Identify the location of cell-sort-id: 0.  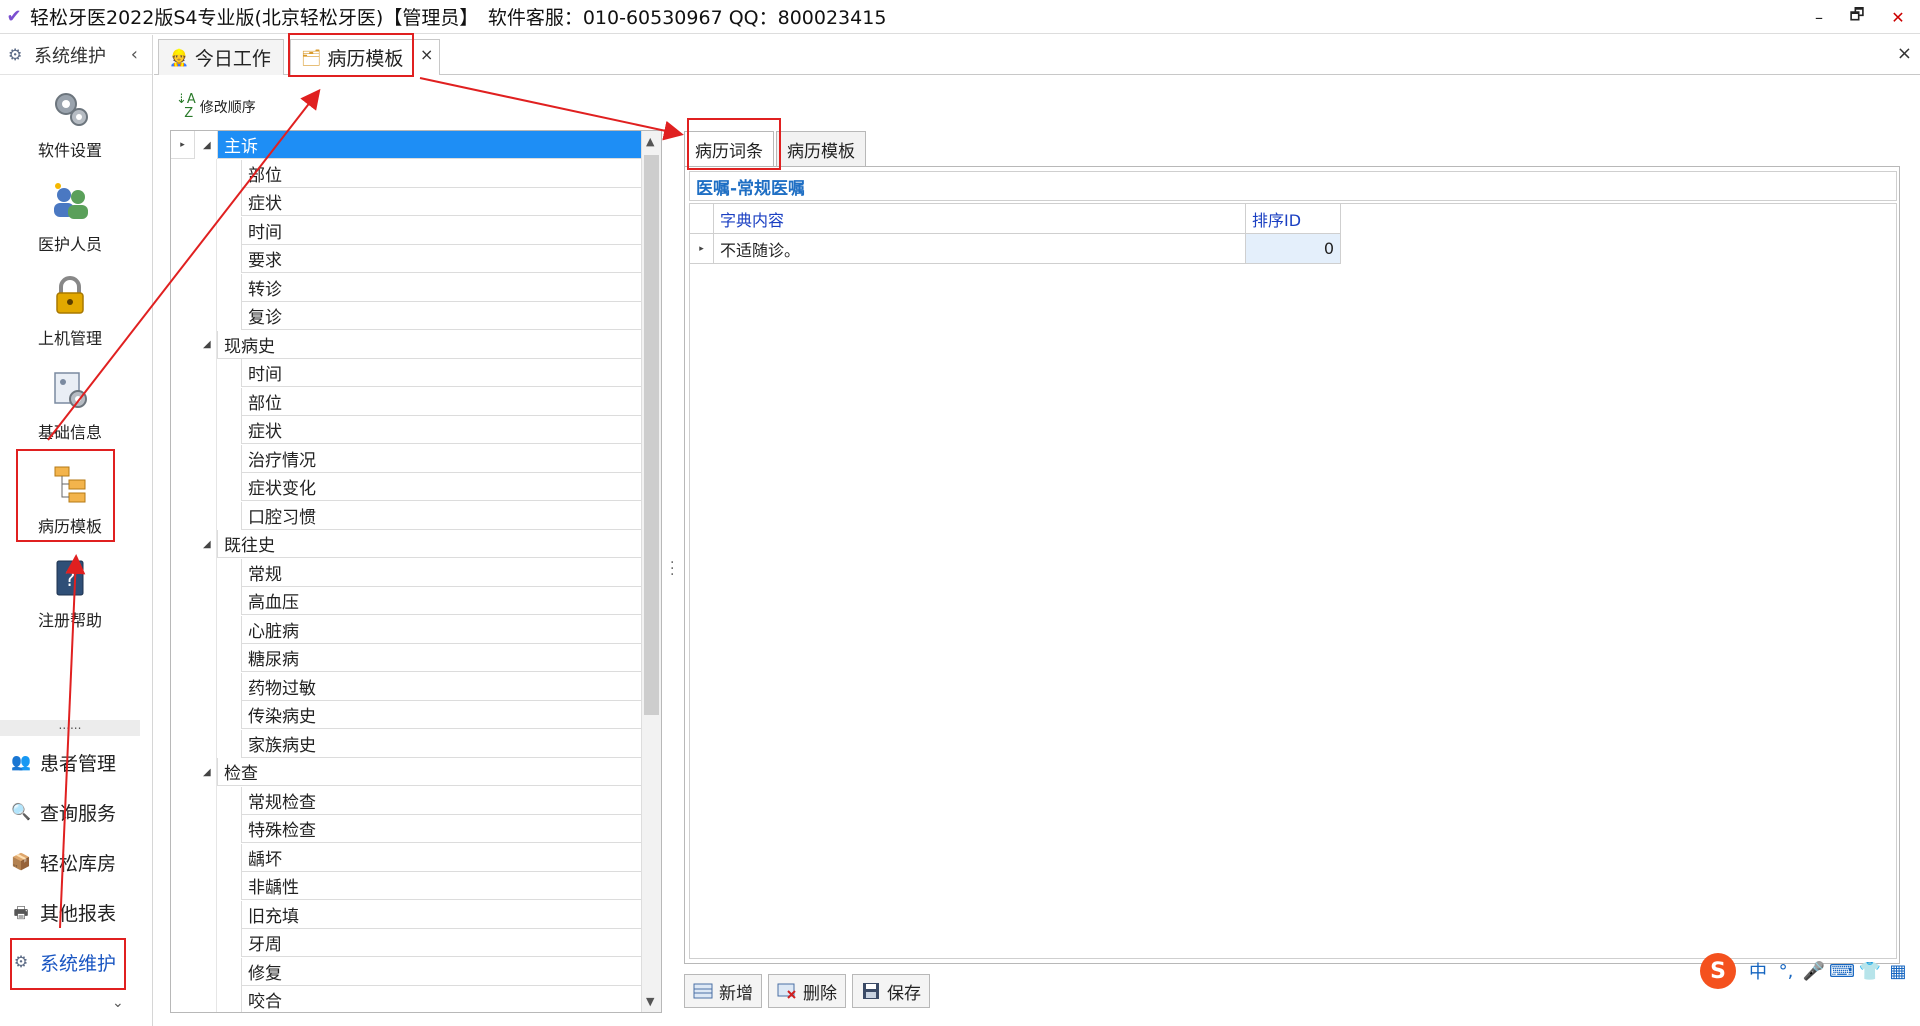
(1293, 249).